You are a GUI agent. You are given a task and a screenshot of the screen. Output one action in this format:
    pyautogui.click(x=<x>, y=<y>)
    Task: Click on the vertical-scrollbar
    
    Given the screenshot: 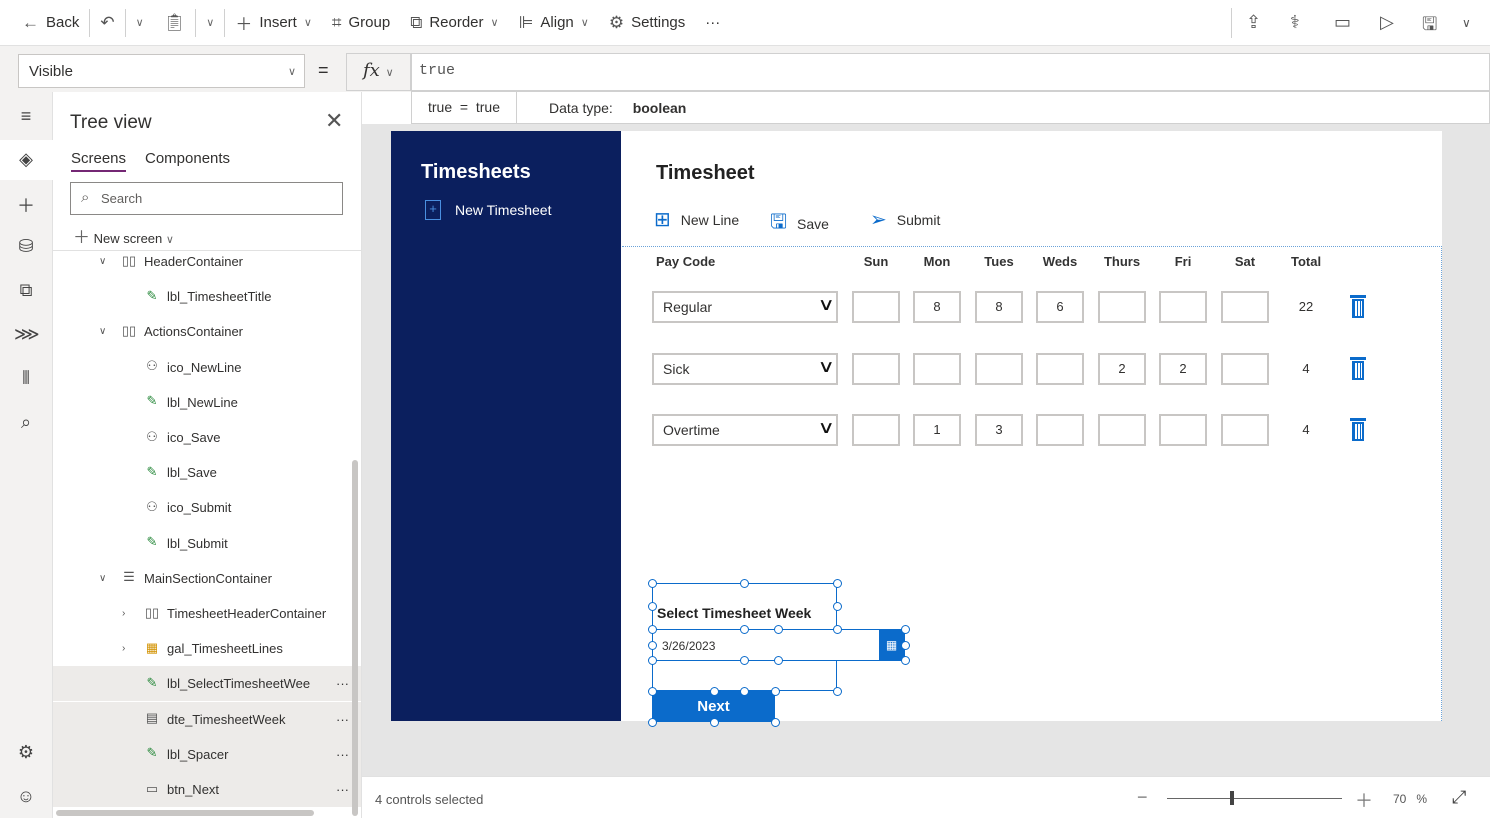 What is the action you would take?
    pyautogui.click(x=355, y=638)
    